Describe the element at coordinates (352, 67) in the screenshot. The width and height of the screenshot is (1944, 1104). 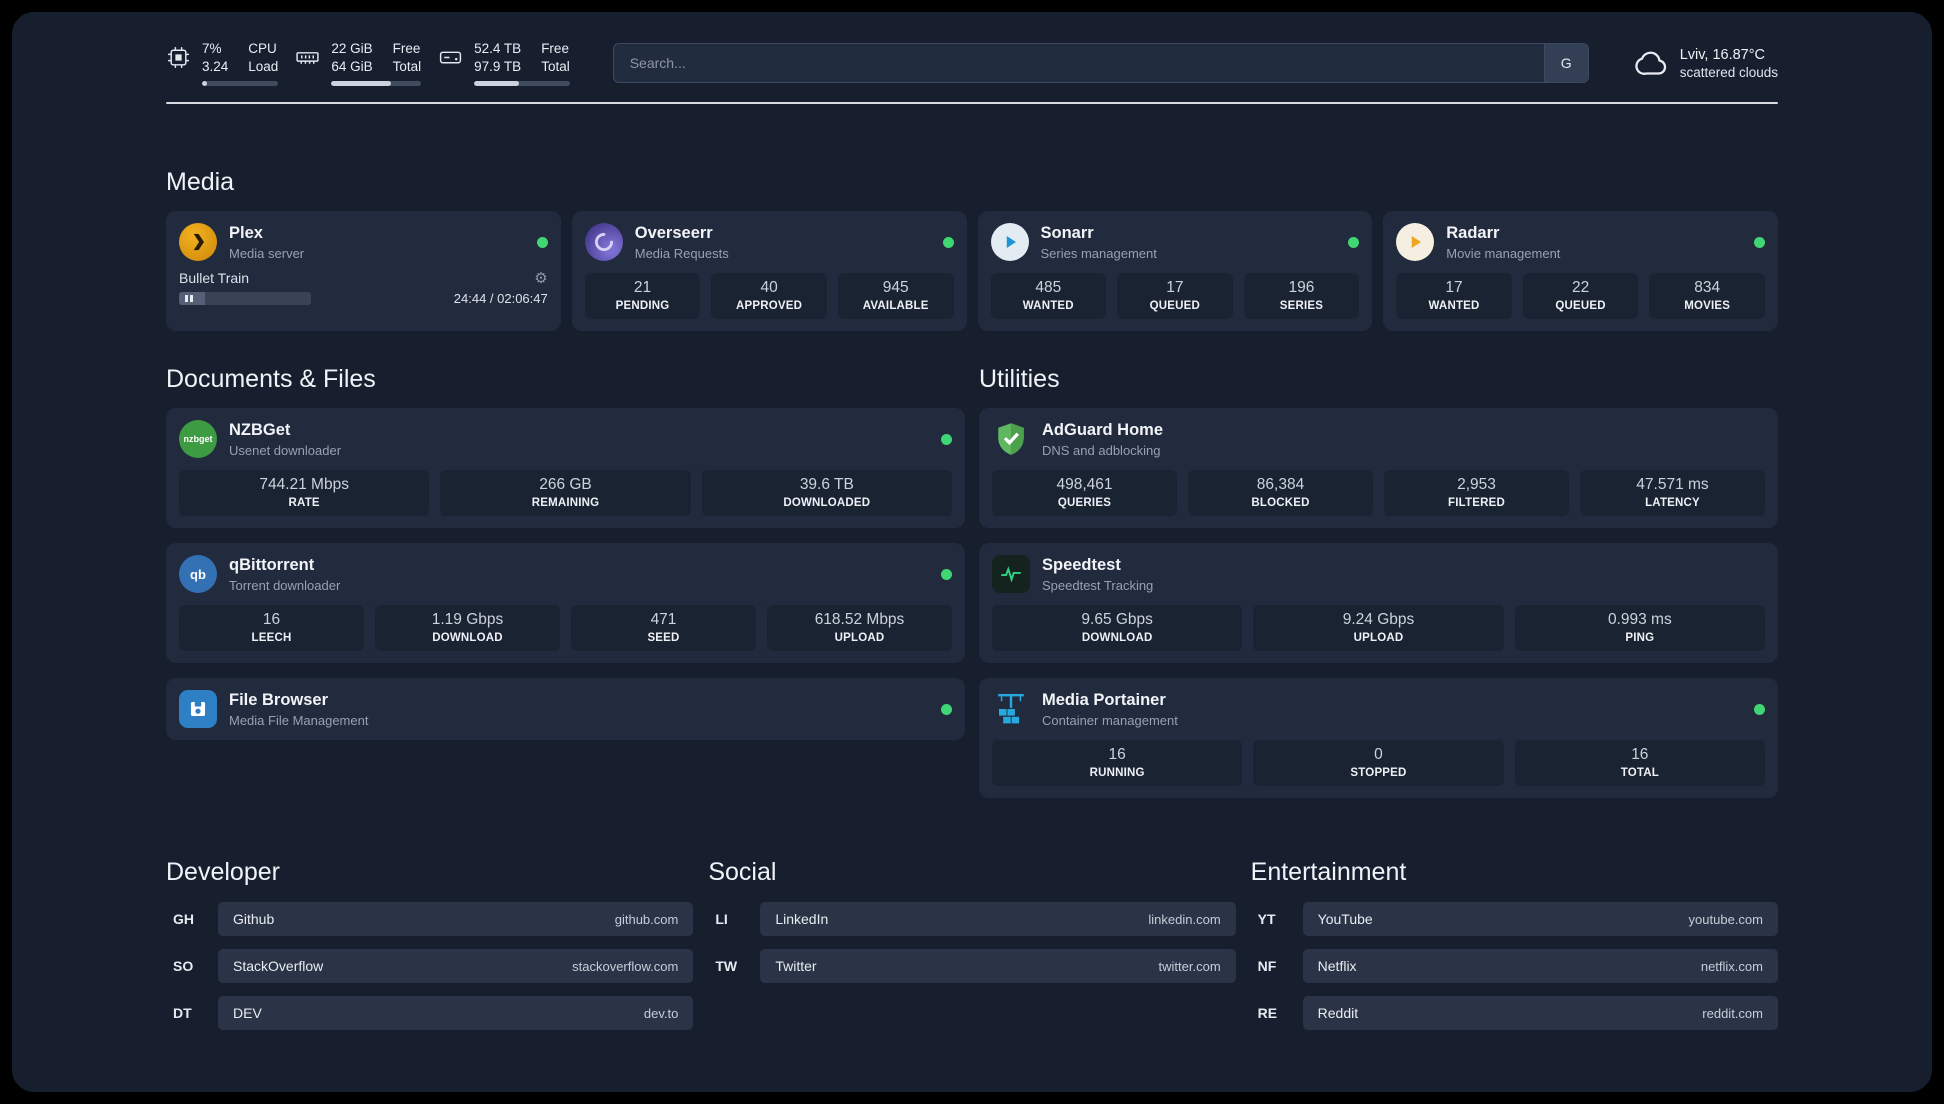
I see `memory-total-value: 64 GiB` at that location.